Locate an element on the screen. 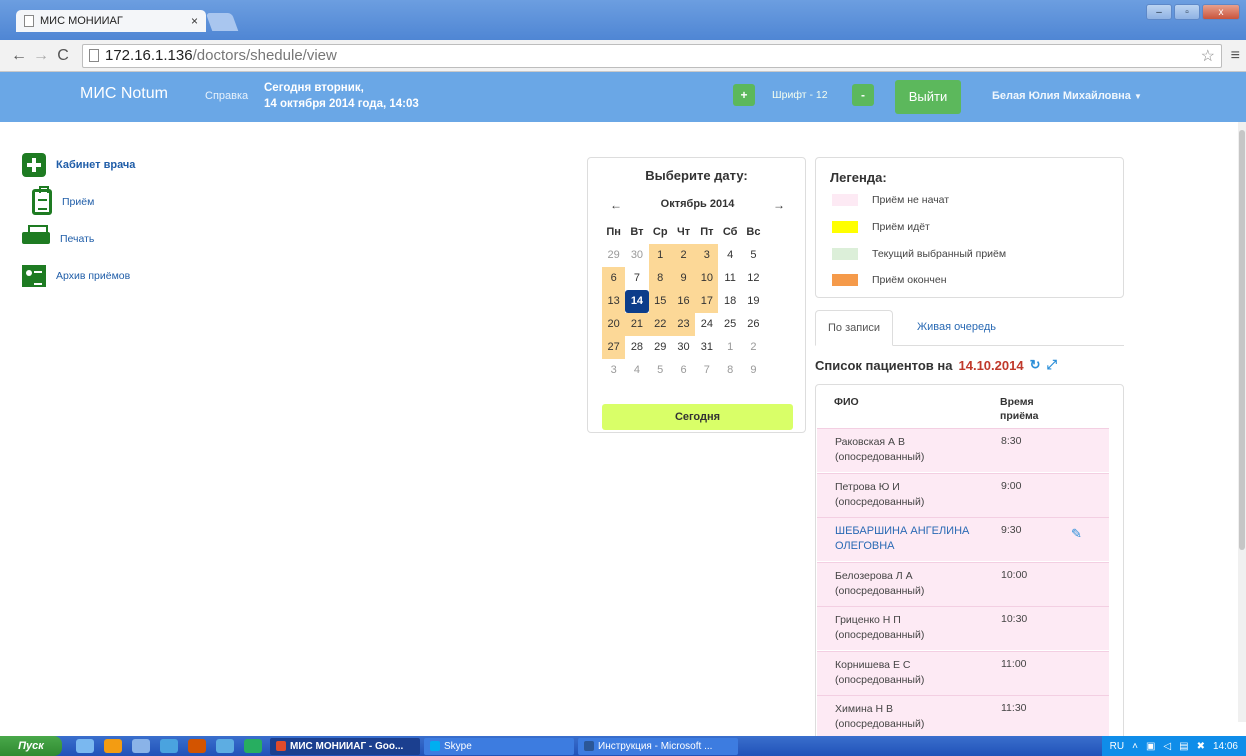  minimize-icon: – is located at coordinates (1159, 12).